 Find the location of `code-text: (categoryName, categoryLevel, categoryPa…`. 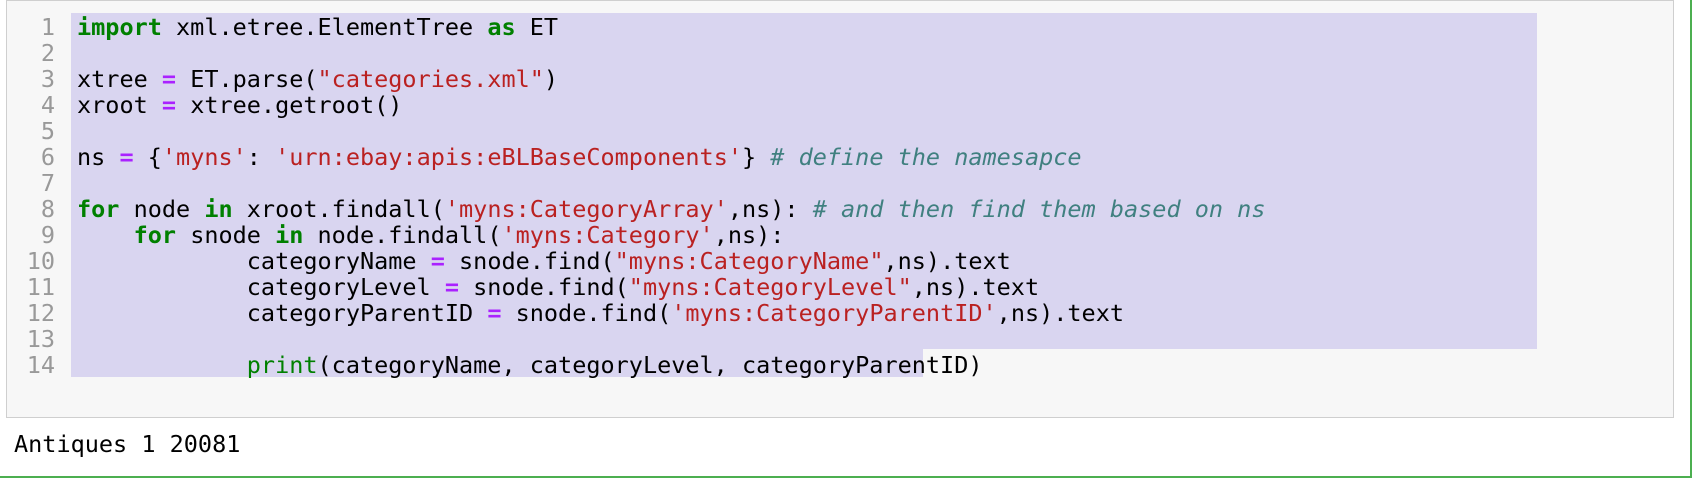

code-text: (categoryName, categoryLevel, categoryPa… is located at coordinates (650, 365).